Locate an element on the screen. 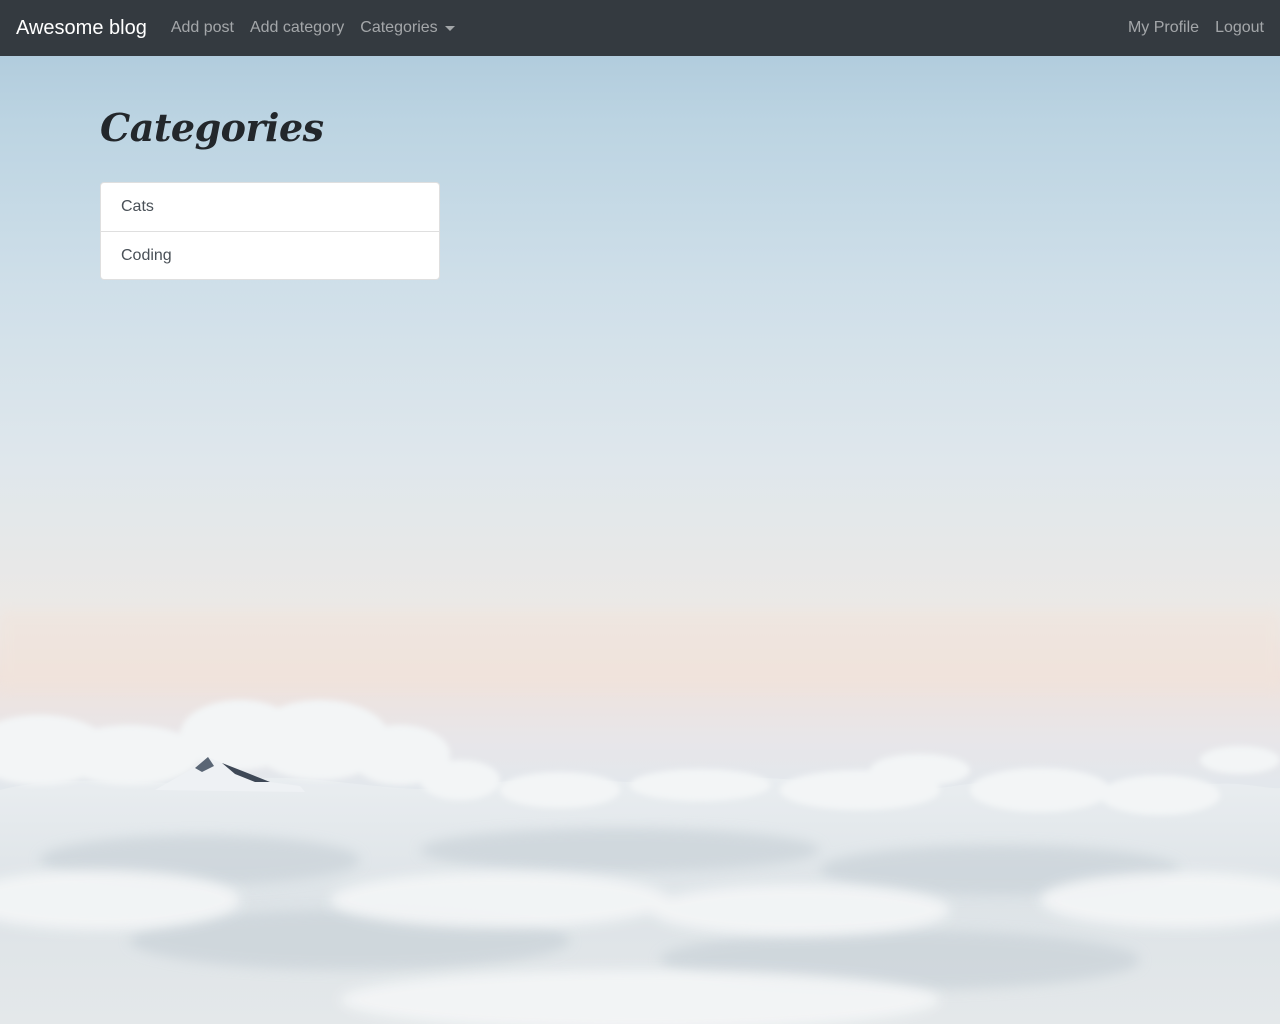  caret-down-icon is located at coordinates (449, 28).